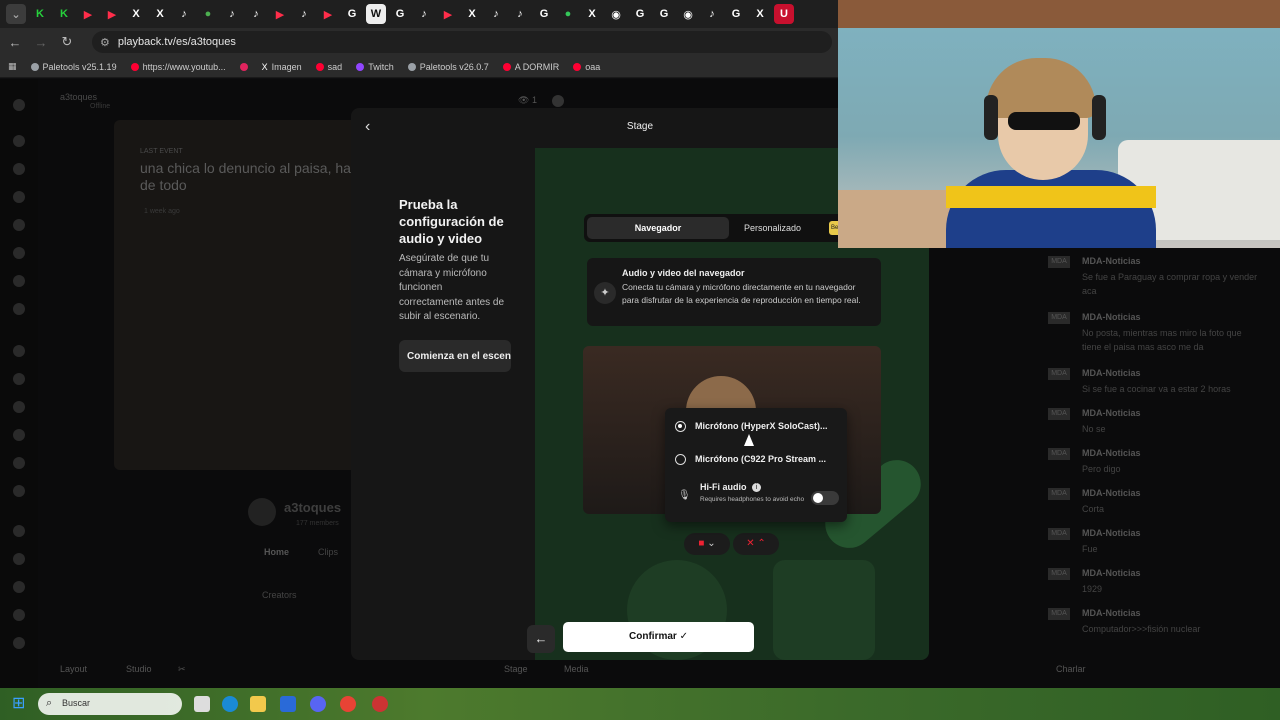  What do you see at coordinates (680, 459) in the screenshot?
I see `radio-unselected` at bounding box center [680, 459].